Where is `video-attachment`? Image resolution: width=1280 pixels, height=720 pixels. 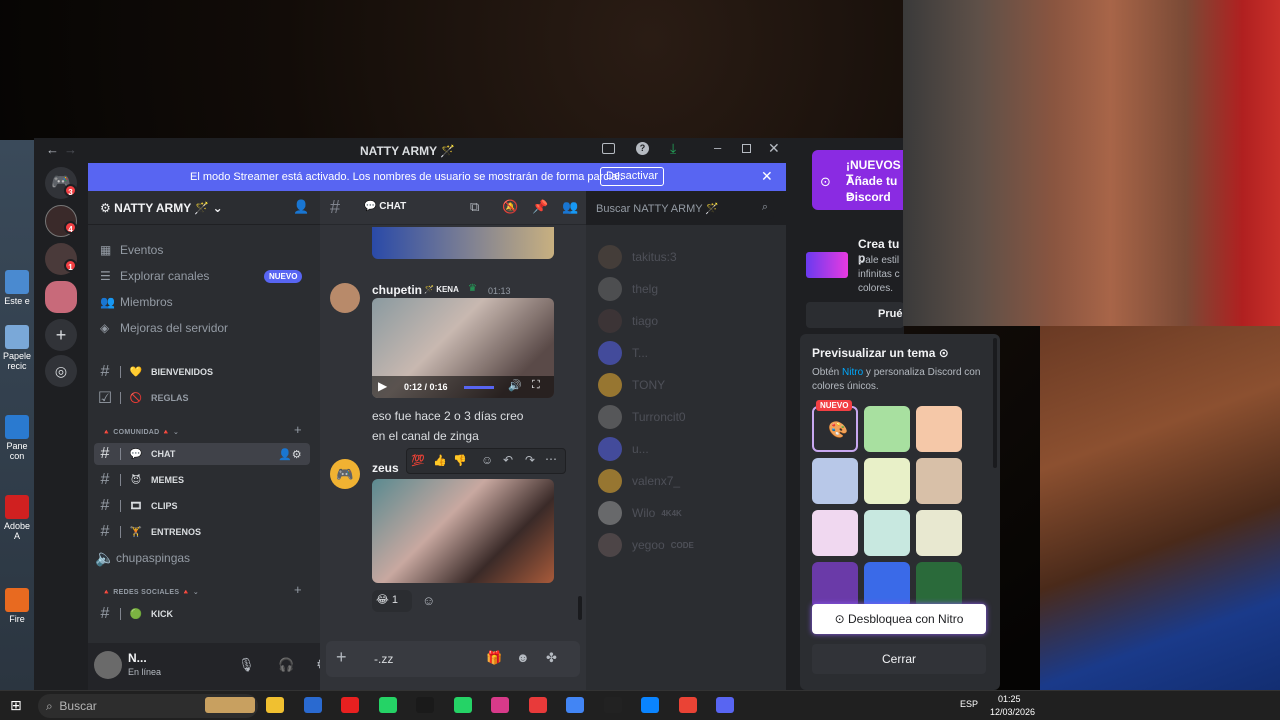 video-attachment is located at coordinates (463, 531).